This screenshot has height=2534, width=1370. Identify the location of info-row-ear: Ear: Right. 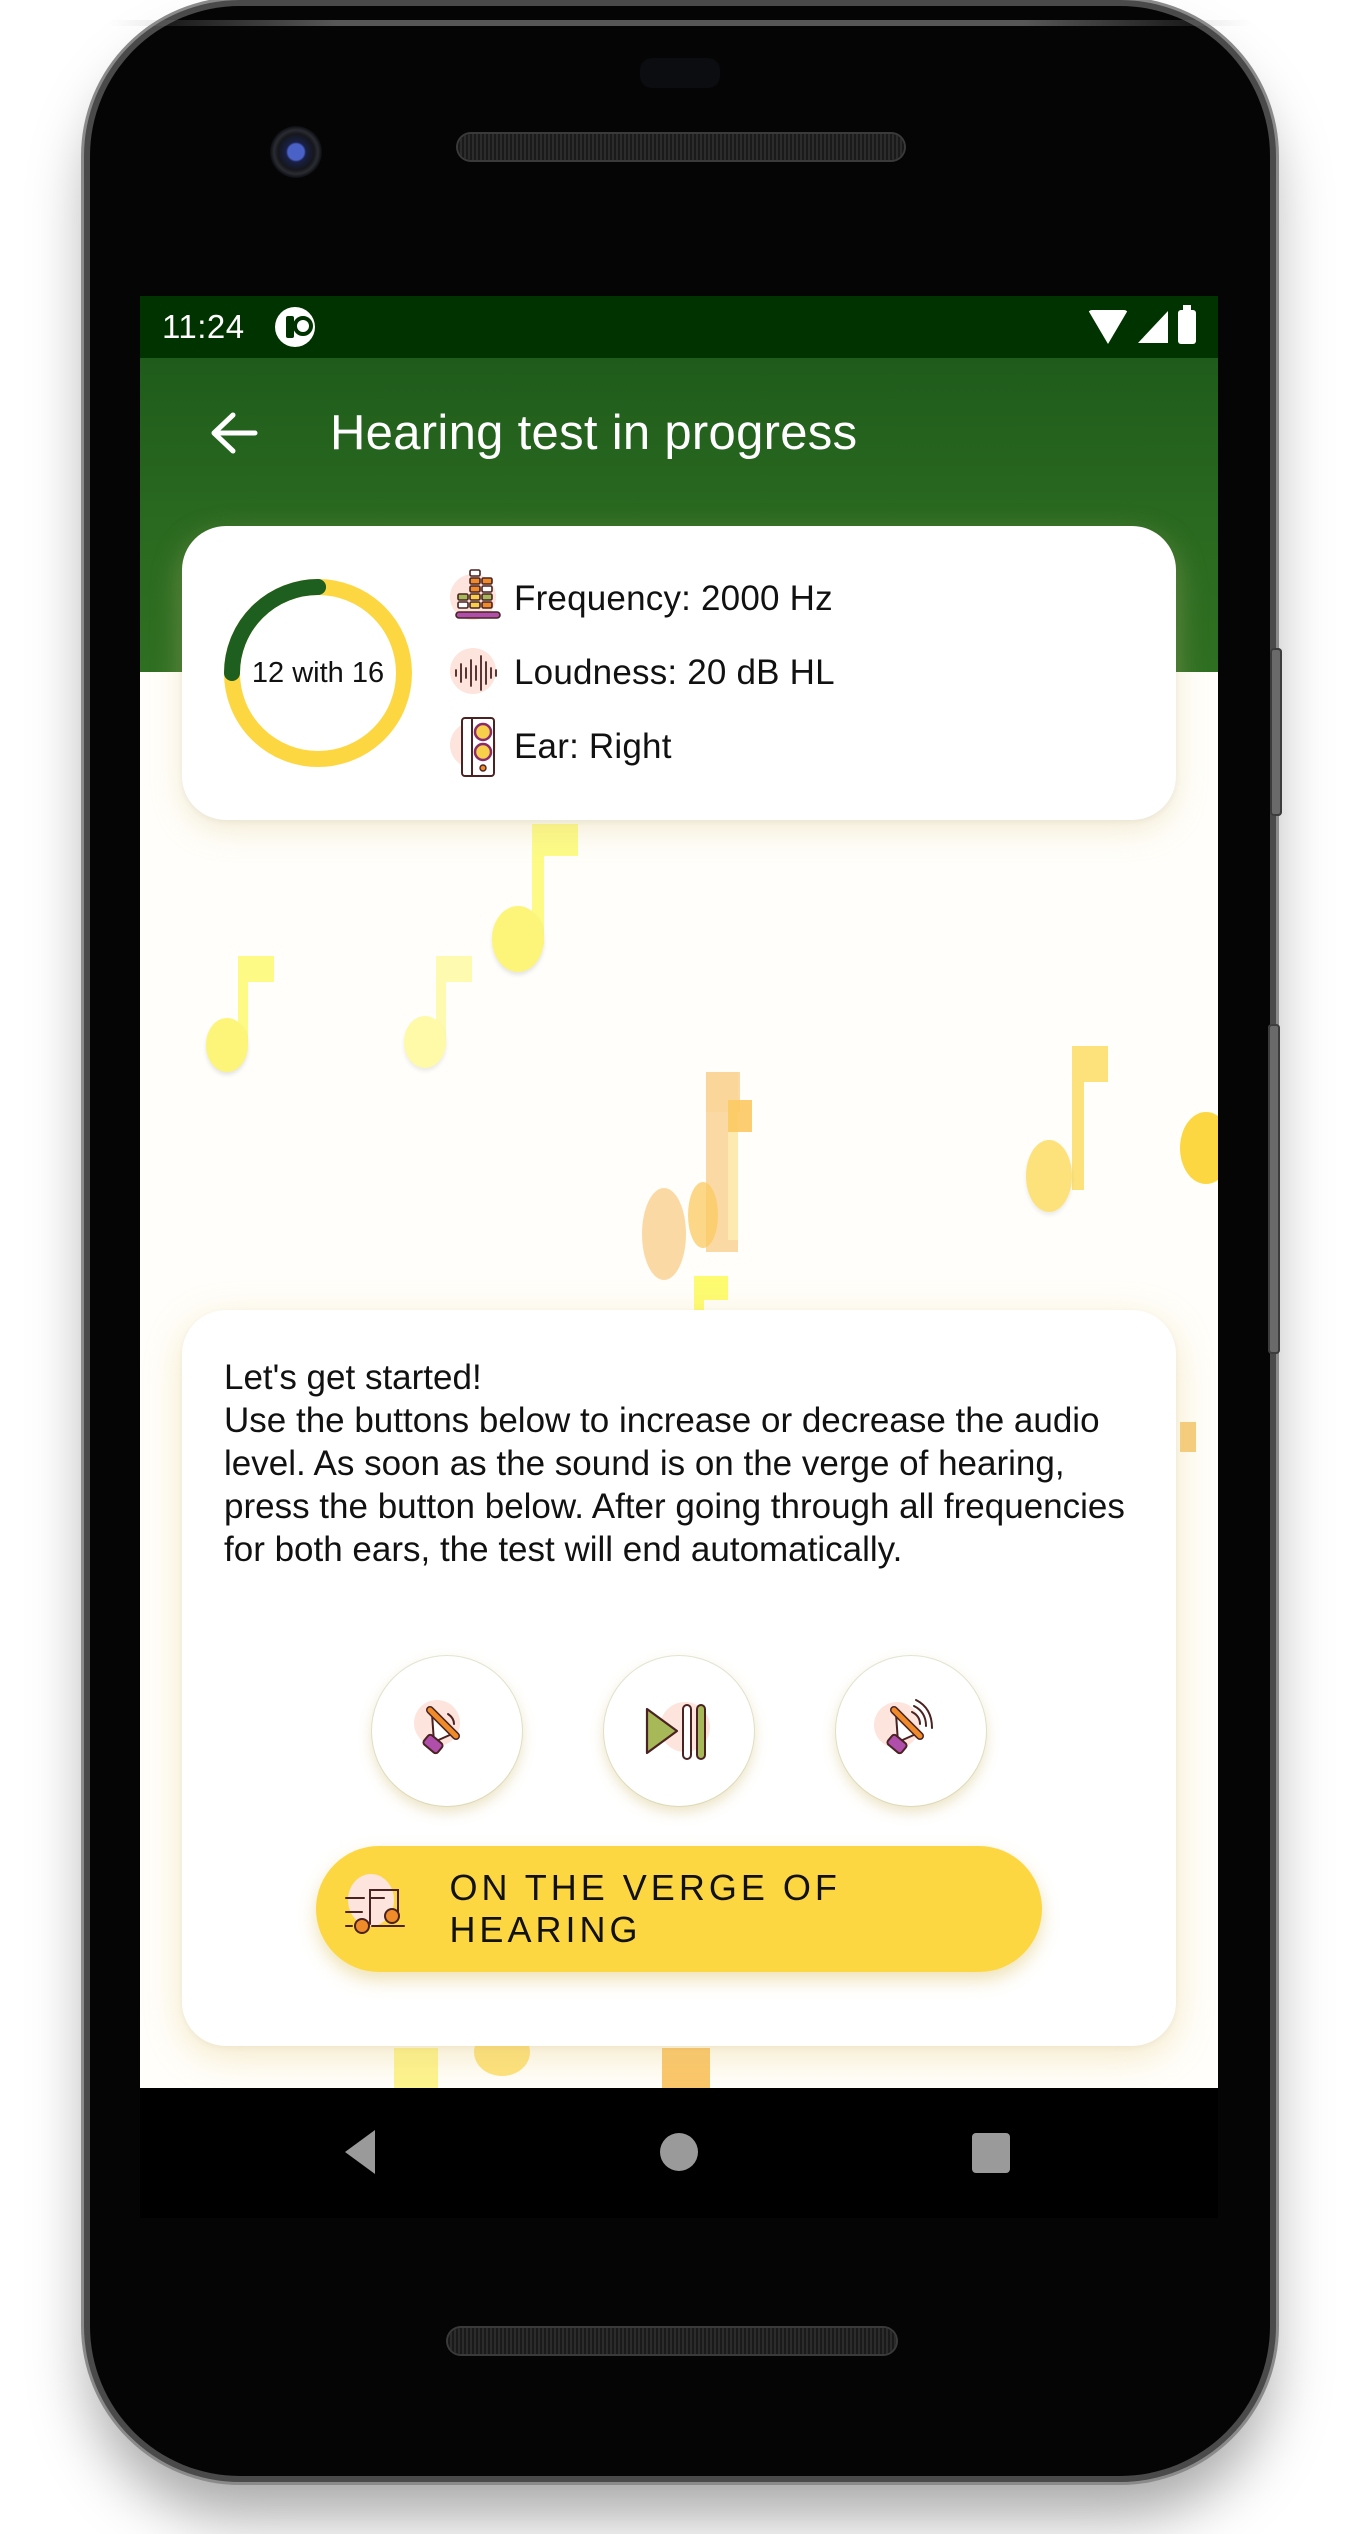
(642, 747).